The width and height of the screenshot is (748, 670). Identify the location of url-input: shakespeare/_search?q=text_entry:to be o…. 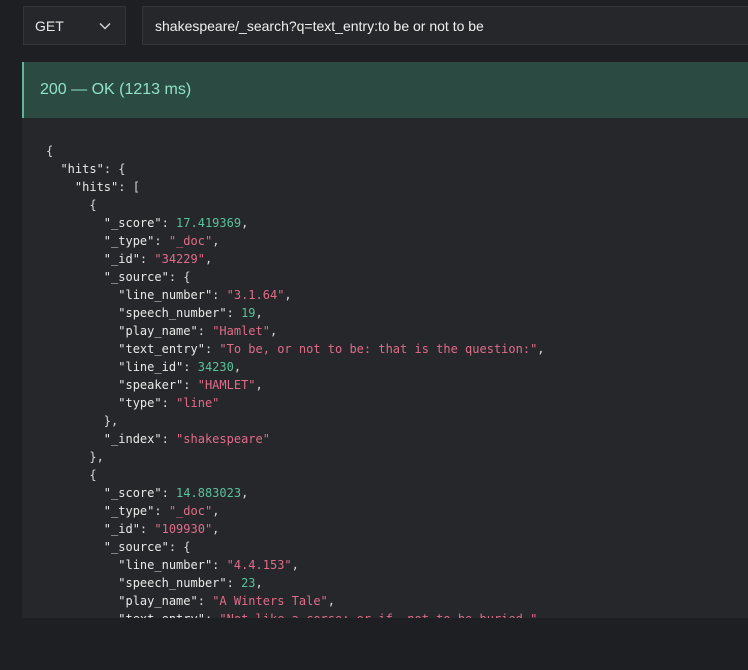
(445, 25).